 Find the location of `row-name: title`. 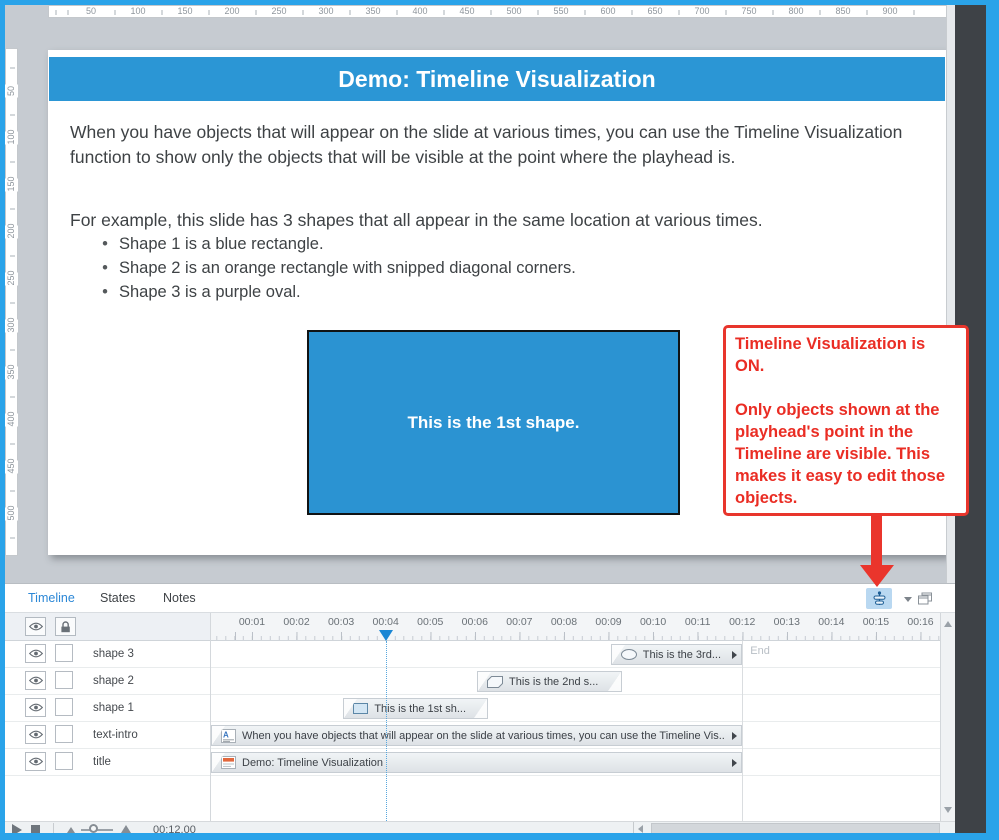

row-name: title is located at coordinates (102, 762).